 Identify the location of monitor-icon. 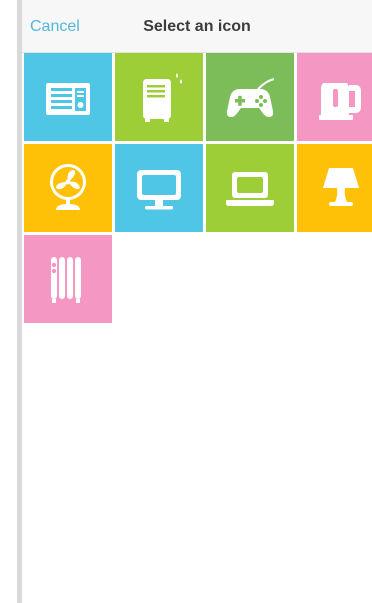
(159, 190).